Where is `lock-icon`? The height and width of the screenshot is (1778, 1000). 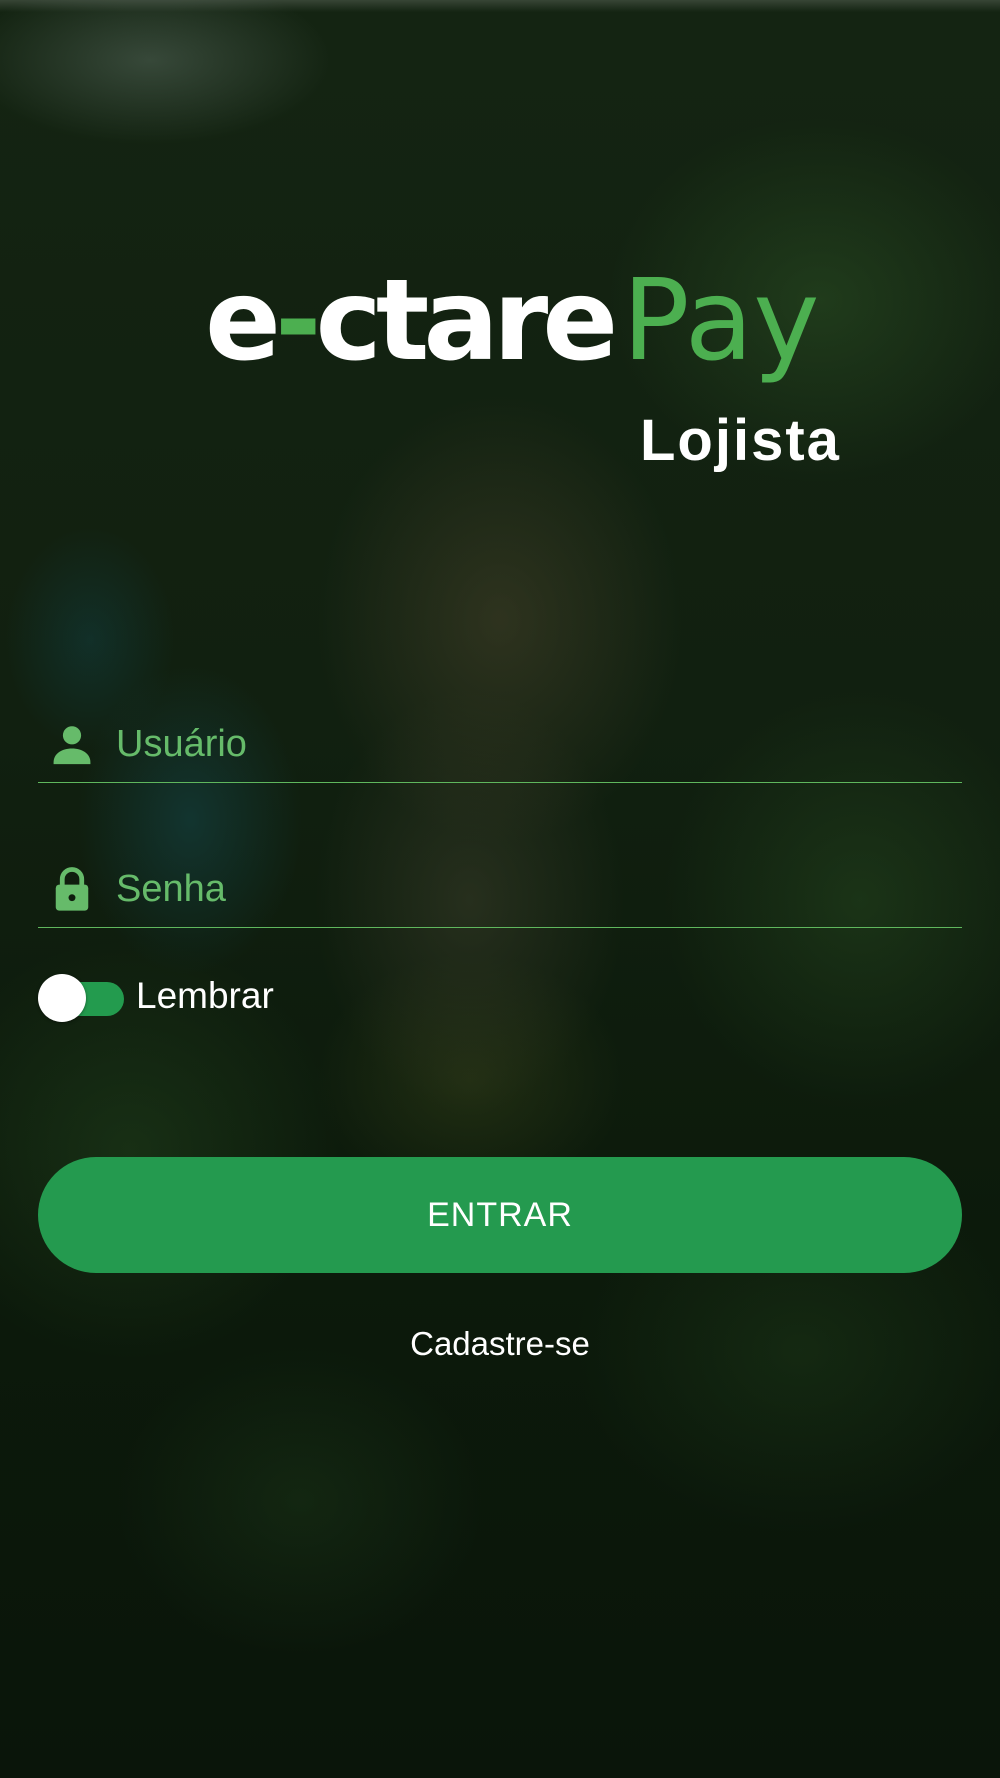 lock-icon is located at coordinates (72, 889).